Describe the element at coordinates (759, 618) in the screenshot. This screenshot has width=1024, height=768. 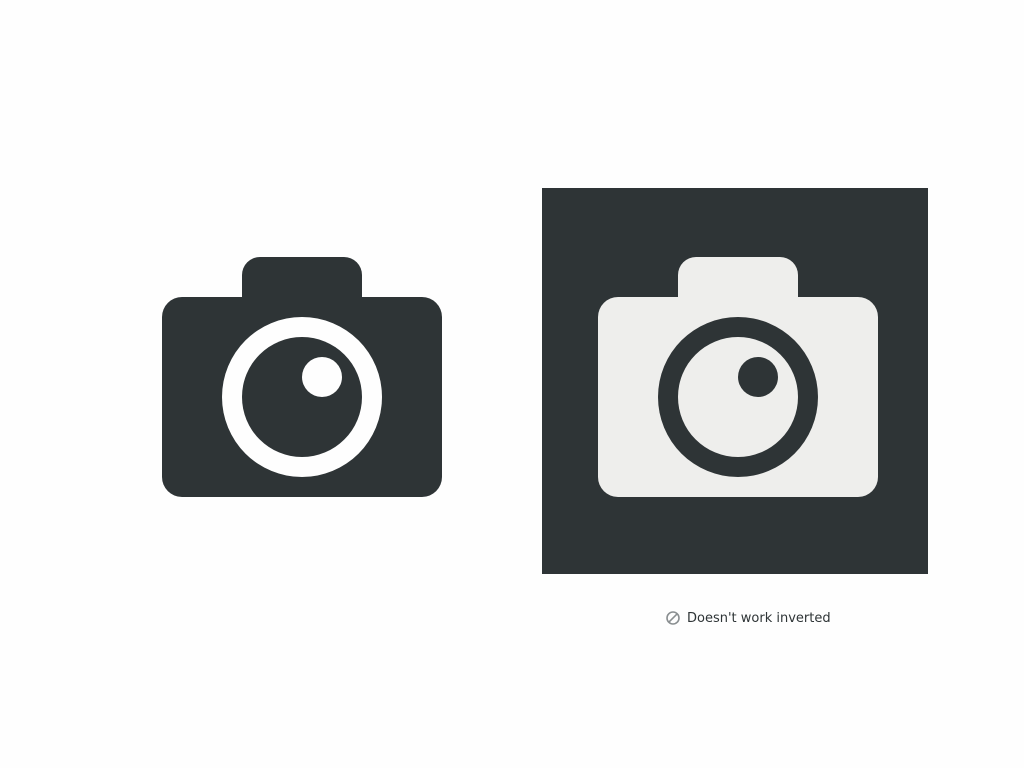
I see `caption-text: Doesn't work inverted` at that location.